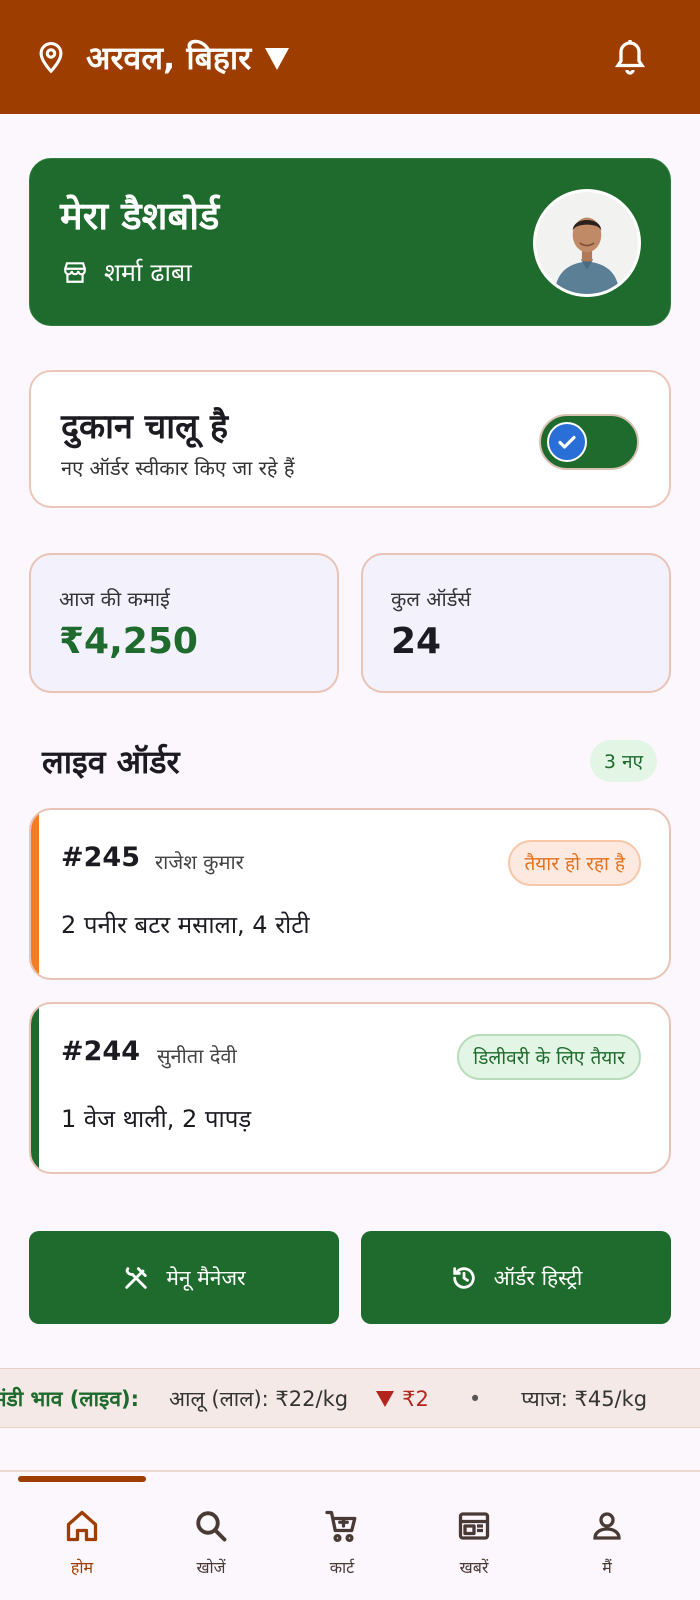 The height and width of the screenshot is (1600, 700). I want to click on new-orders-badge: 3 नए, so click(623, 761).